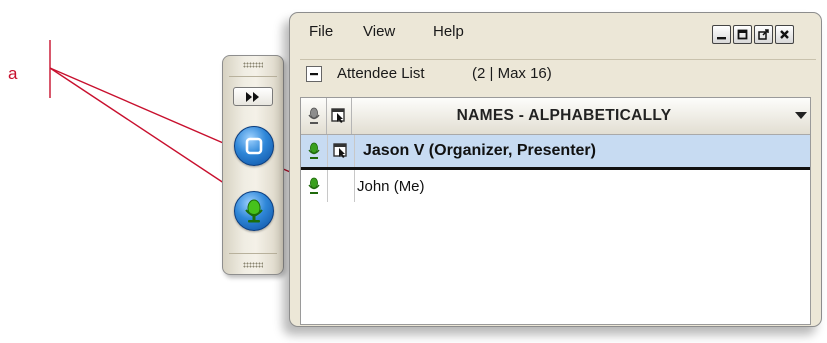 Image resolution: width=827 pixels, height=343 pixels. Describe the element at coordinates (721, 34) in the screenshot. I see `minimize-button` at that location.